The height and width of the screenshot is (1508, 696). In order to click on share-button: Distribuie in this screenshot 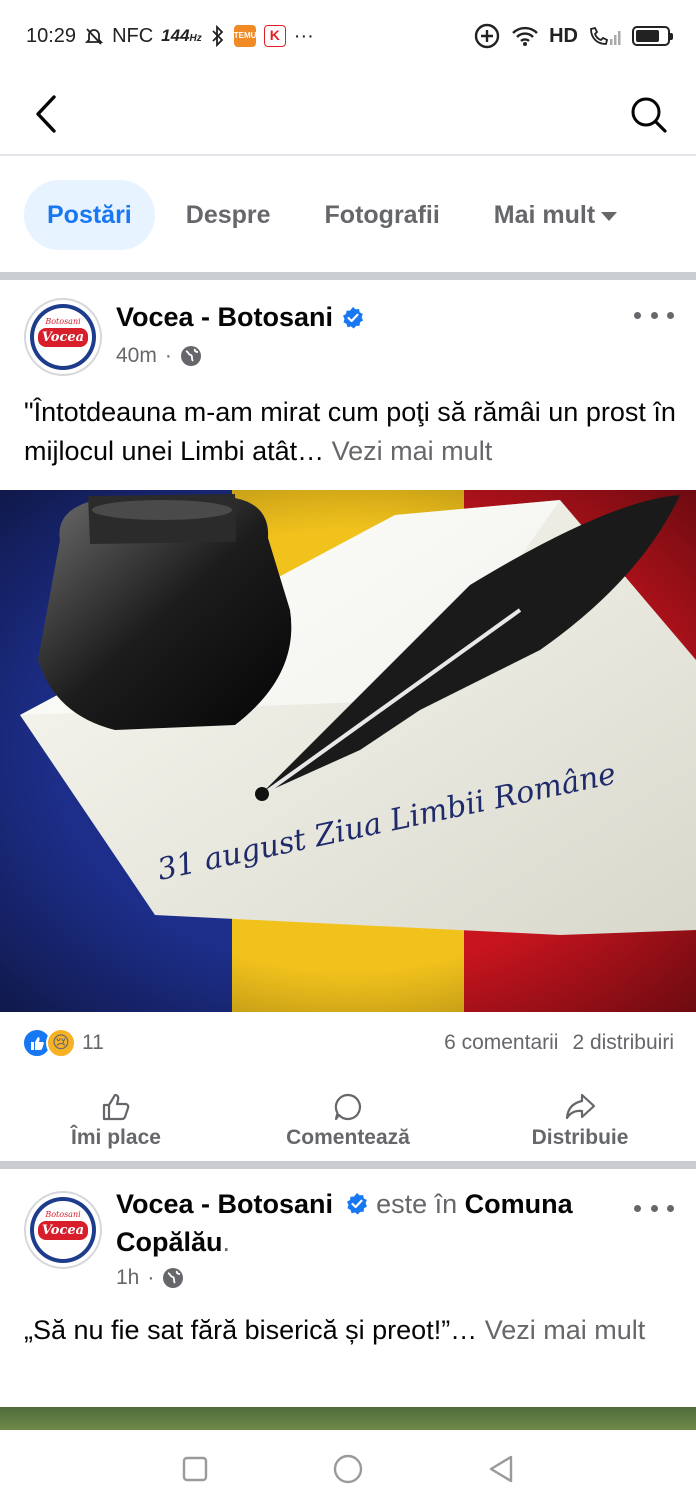, I will do `click(580, 1121)`.